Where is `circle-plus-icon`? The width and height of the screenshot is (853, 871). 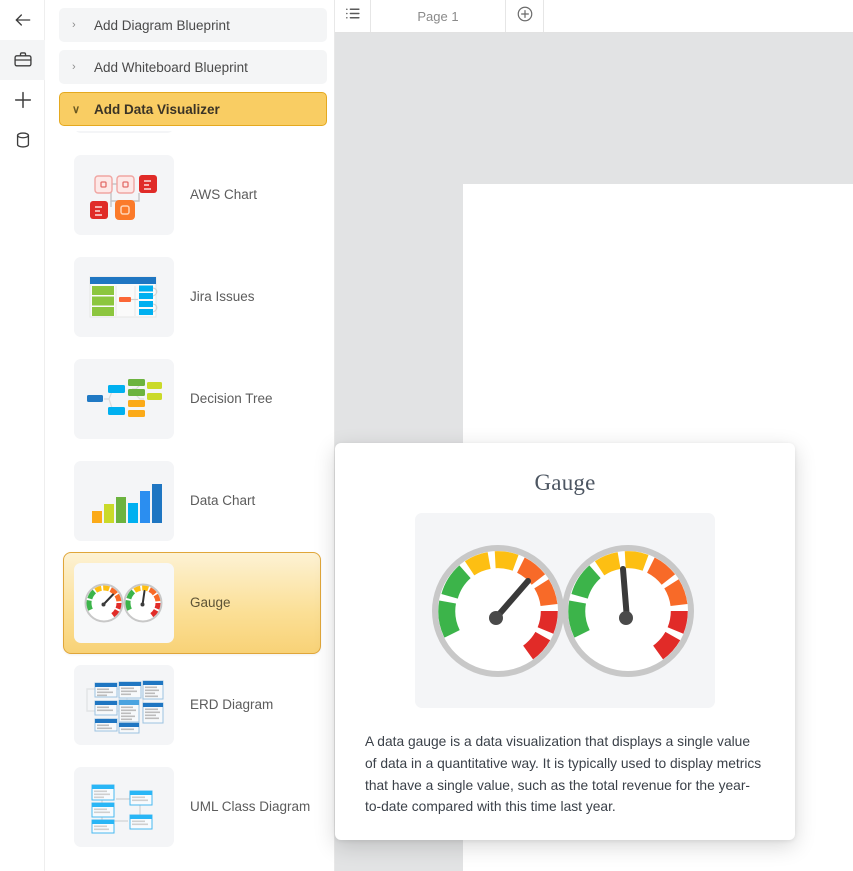
circle-plus-icon is located at coordinates (525, 16).